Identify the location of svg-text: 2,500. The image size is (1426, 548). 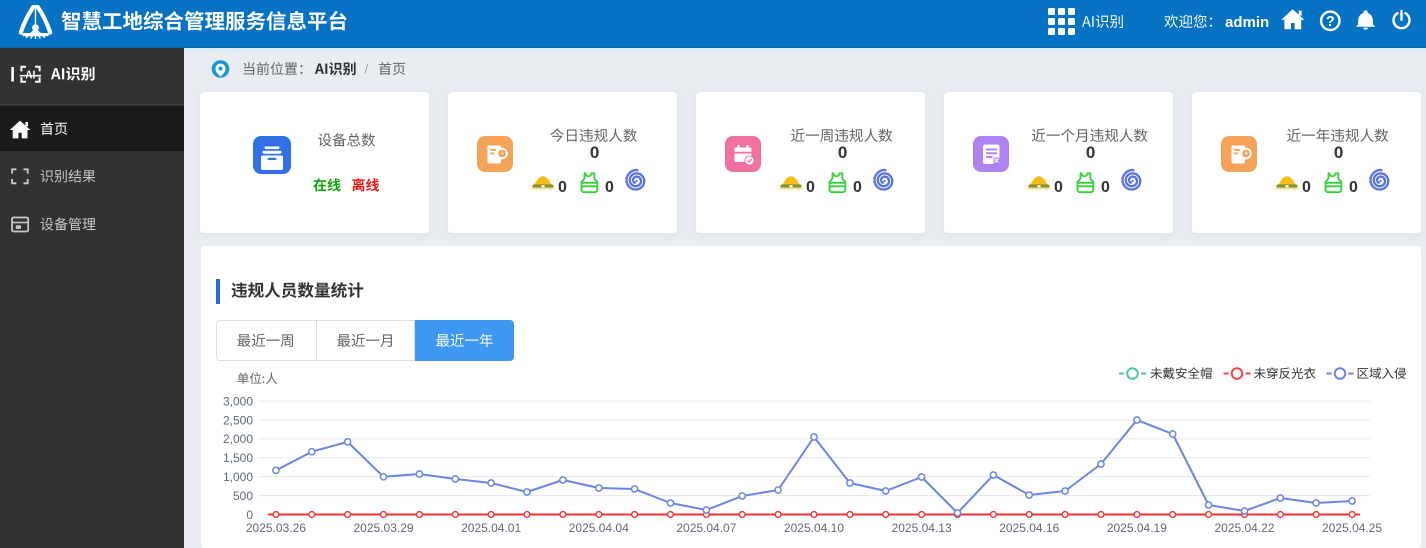
(238, 420).